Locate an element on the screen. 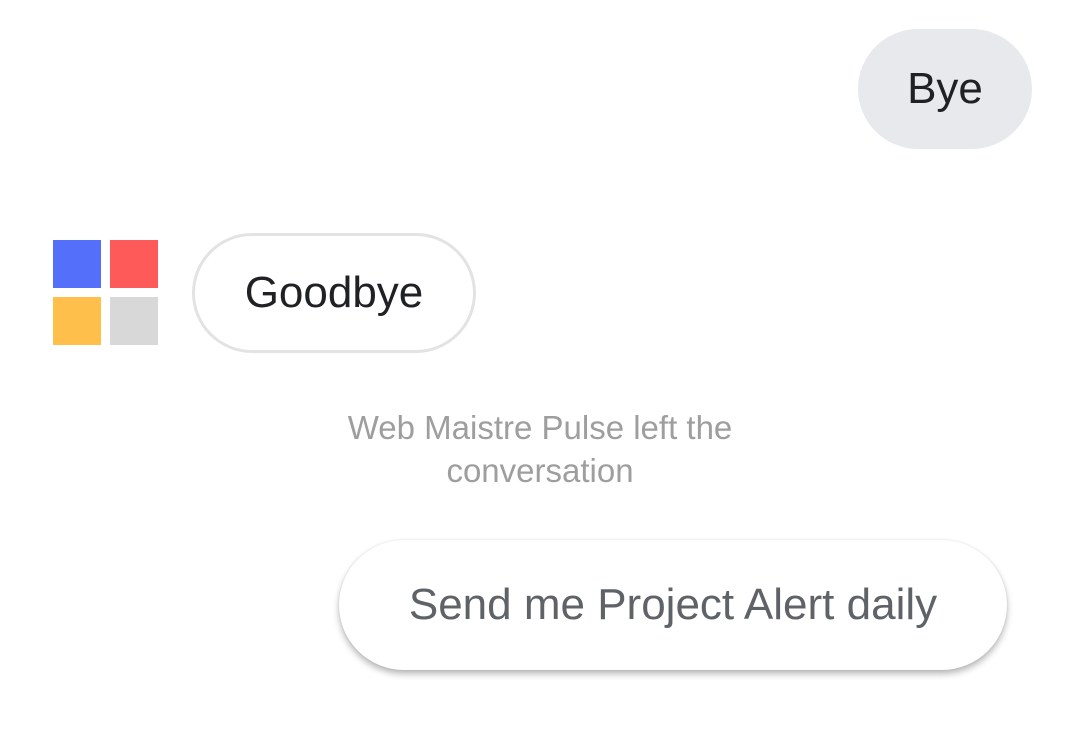 This screenshot has width=1074, height=746. suggestion-chip: Send me Project Alert daily is located at coordinates (673, 605).